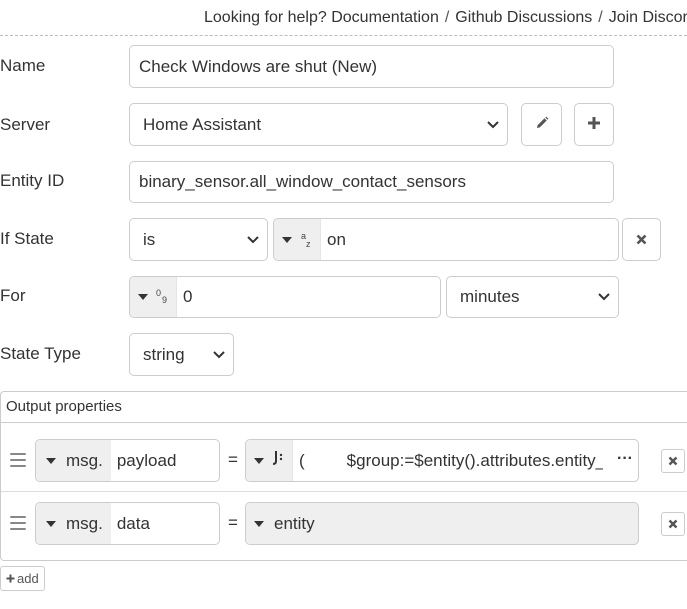 The width and height of the screenshot is (687, 609). Describe the element at coordinates (385, 17) in the screenshot. I see `documentation-link: Documentation` at that location.